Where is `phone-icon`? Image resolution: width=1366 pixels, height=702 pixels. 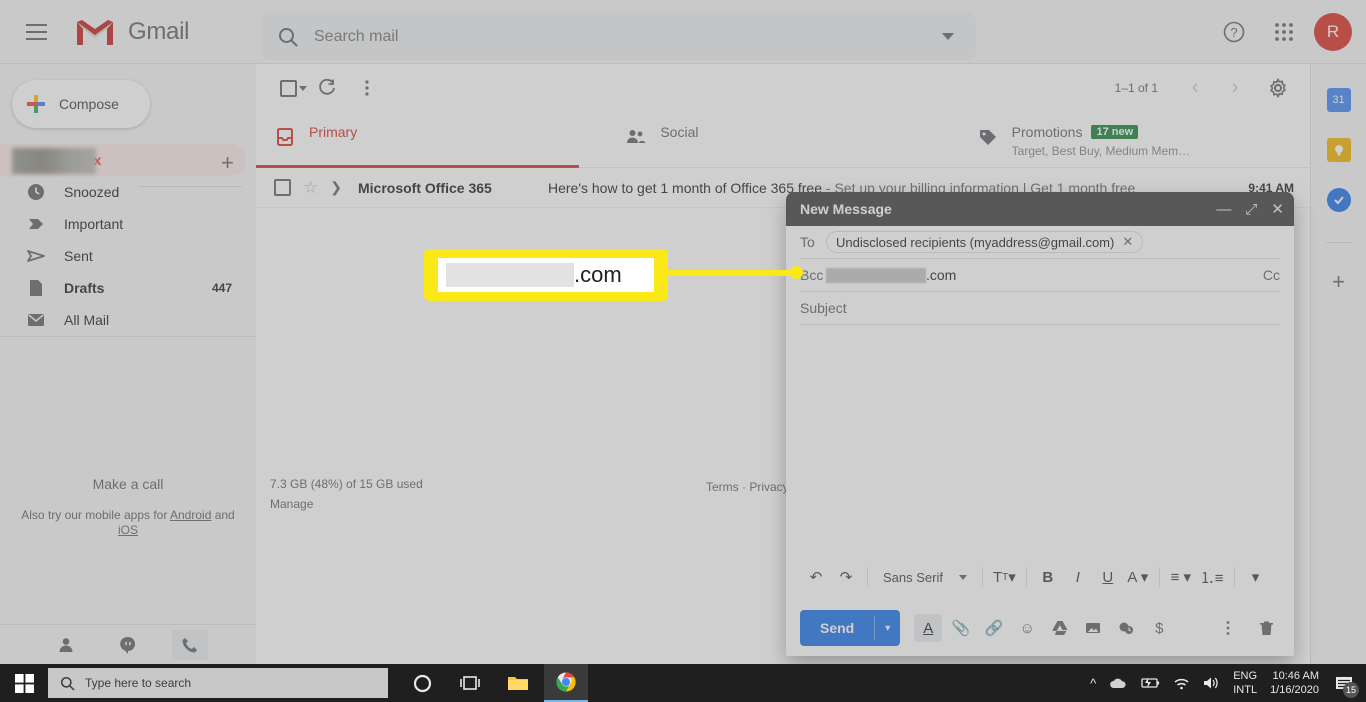
phone-icon is located at coordinates (190, 644).